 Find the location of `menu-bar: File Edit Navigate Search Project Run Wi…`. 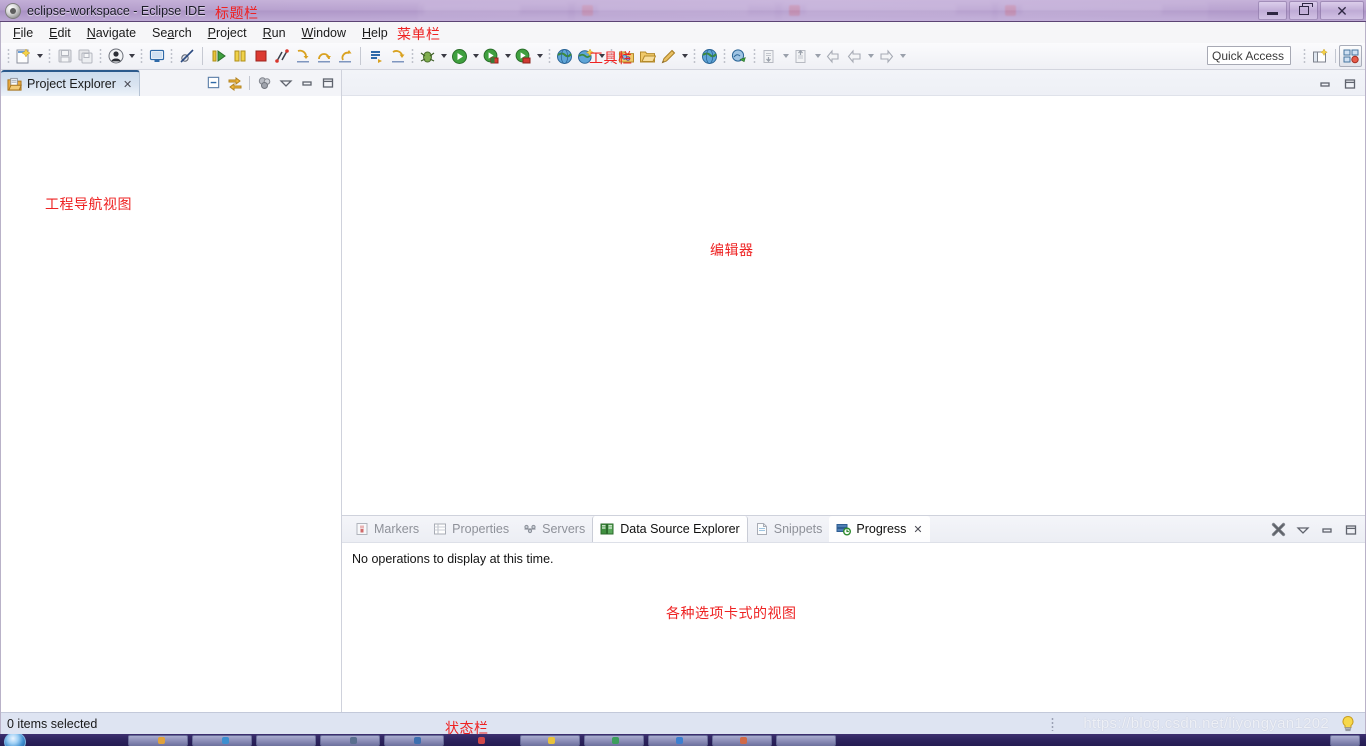

menu-bar: File Edit Navigate Search Project Run Wi… is located at coordinates (683, 32).